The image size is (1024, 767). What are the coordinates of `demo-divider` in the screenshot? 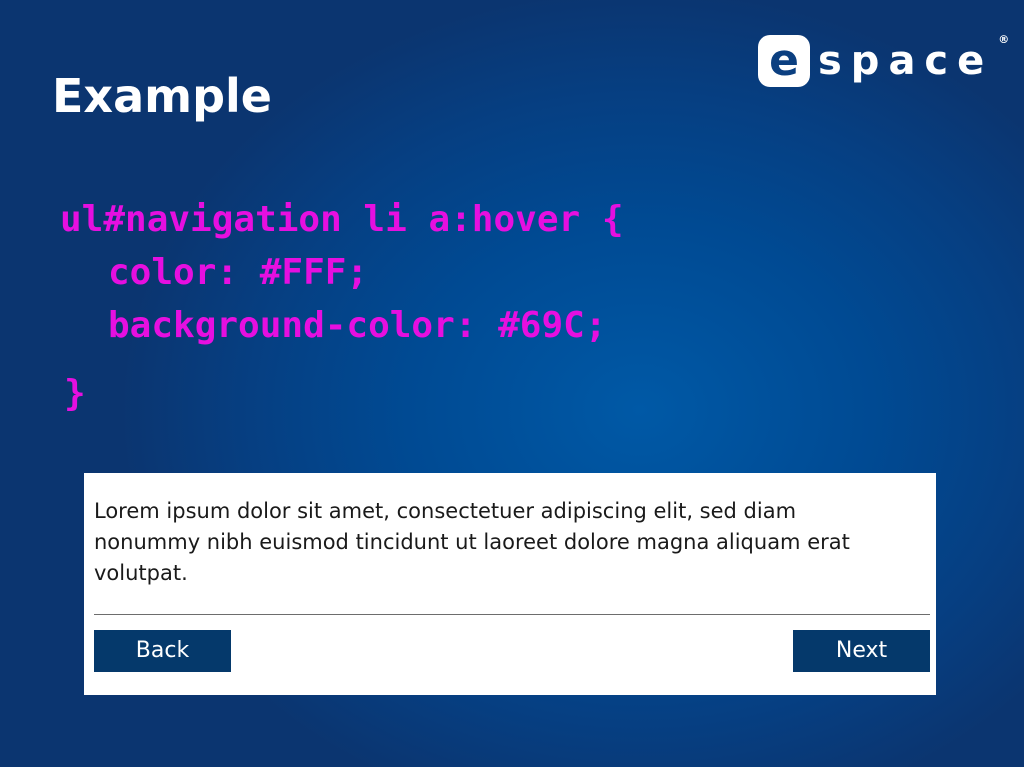 It's located at (512, 614).